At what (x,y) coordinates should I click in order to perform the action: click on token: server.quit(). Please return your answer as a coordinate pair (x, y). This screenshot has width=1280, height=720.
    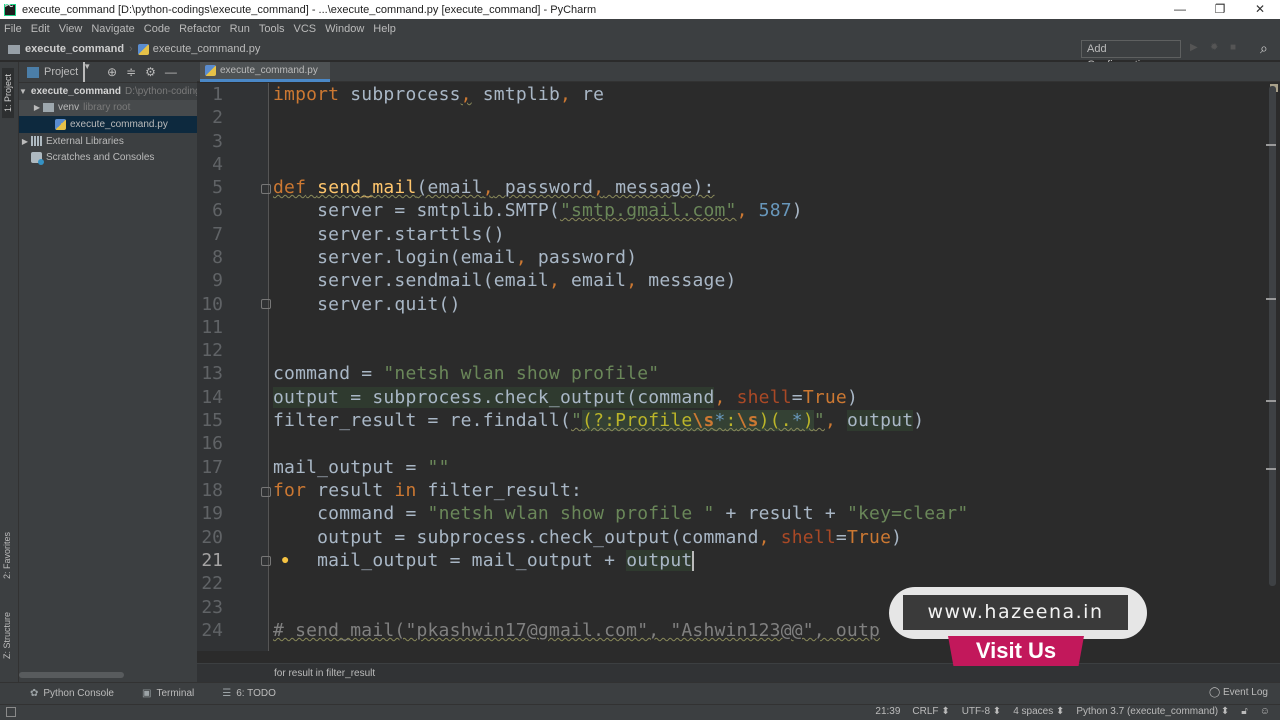
    Looking at the image, I should click on (367, 304).